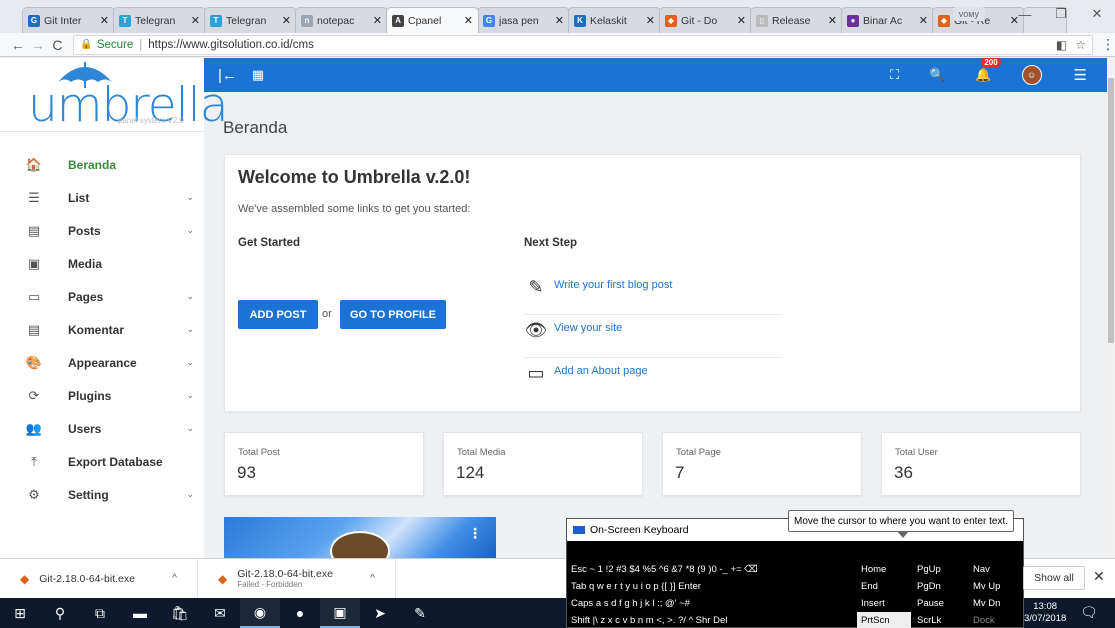 The image size is (1115, 628). What do you see at coordinates (102, 461) in the screenshot?
I see `sidebar-item-export-database: ⤒ Export Database` at bounding box center [102, 461].